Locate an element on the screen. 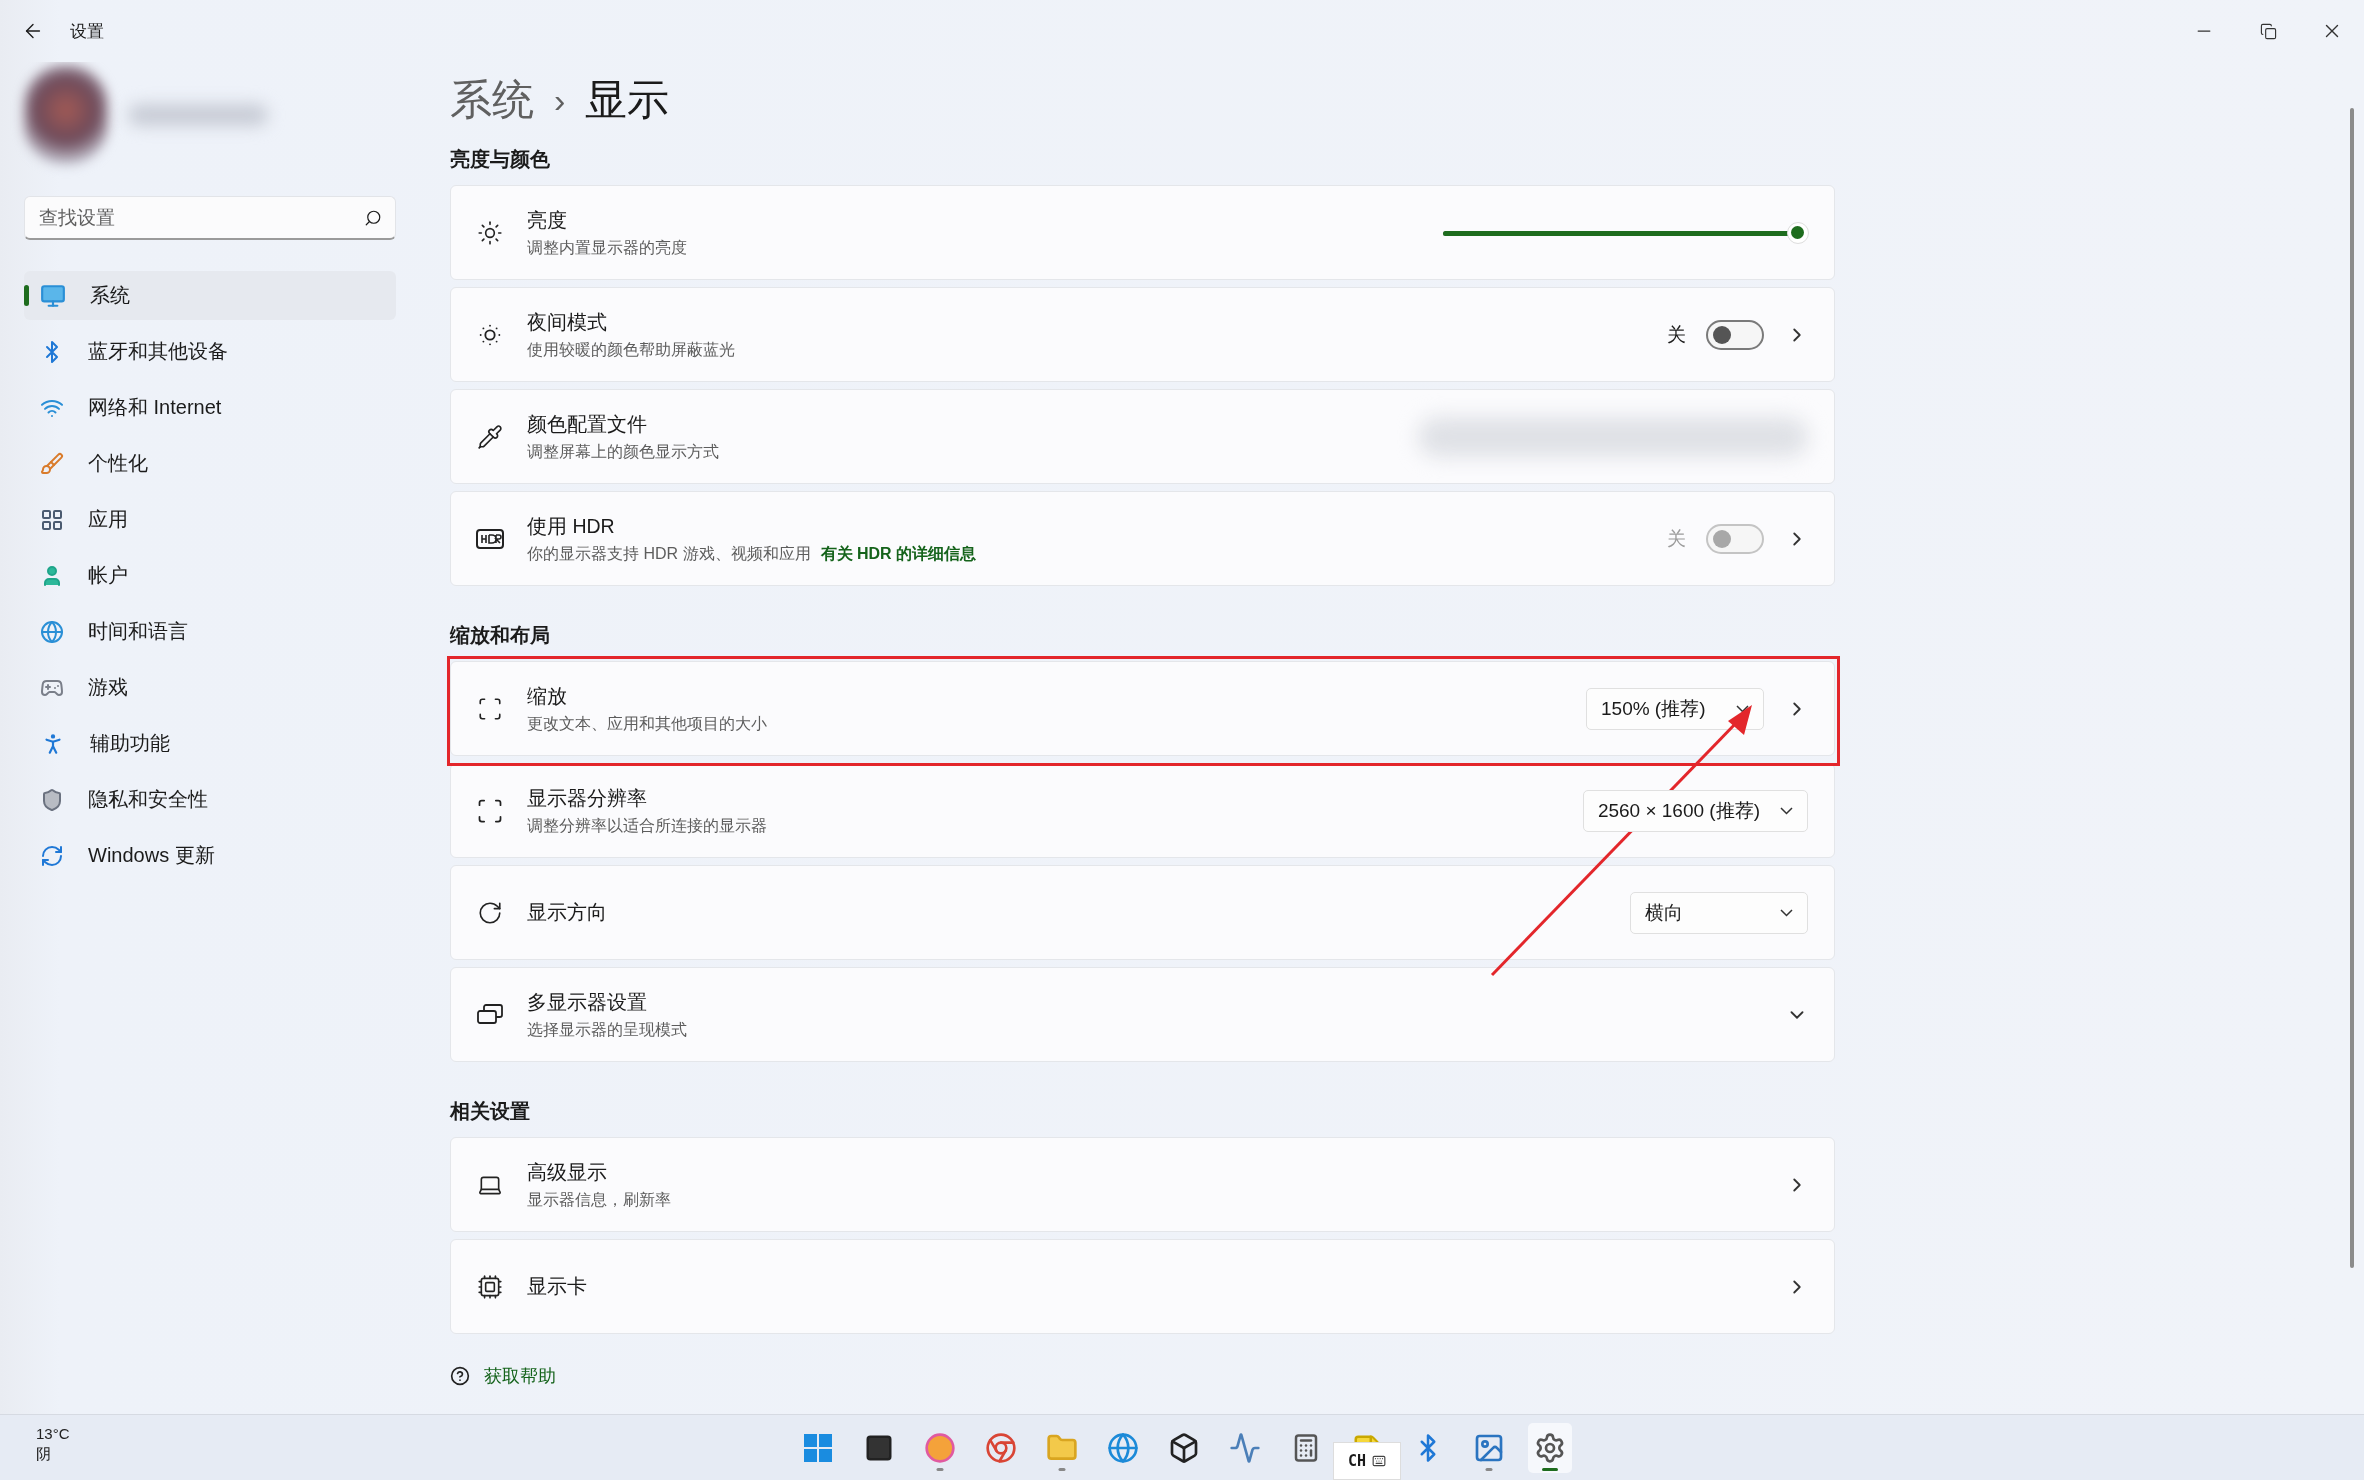 The image size is (2364, 1480). section-title: 相关设置 is located at coordinates (490, 1111).